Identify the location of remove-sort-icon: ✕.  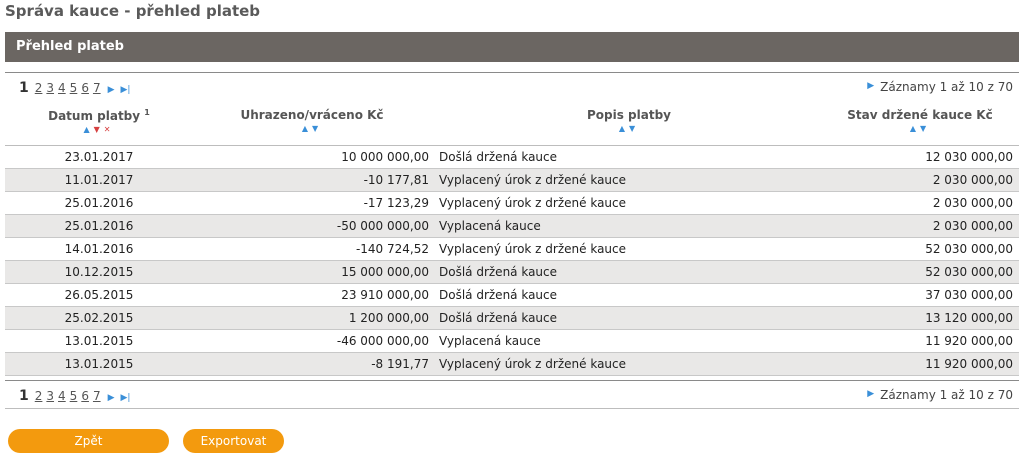
(109, 129).